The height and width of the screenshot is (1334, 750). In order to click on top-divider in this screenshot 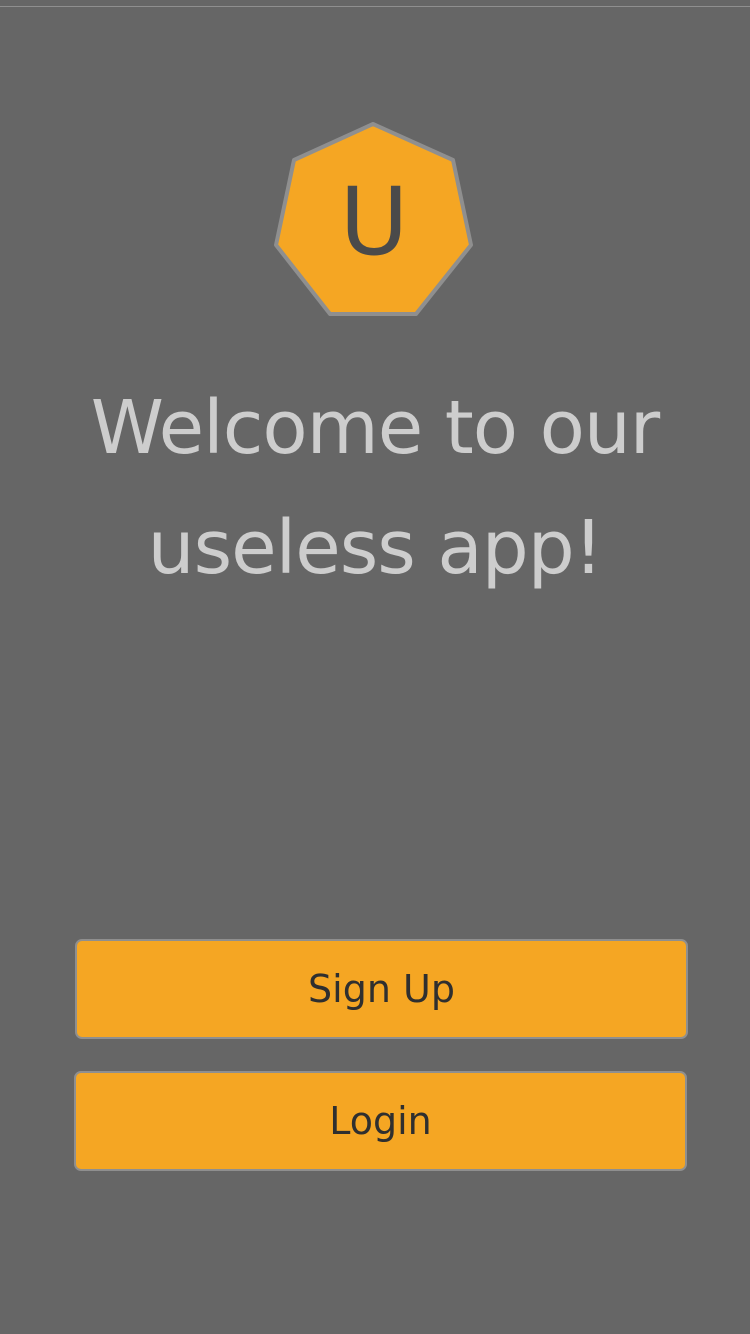, I will do `click(375, 3)`.